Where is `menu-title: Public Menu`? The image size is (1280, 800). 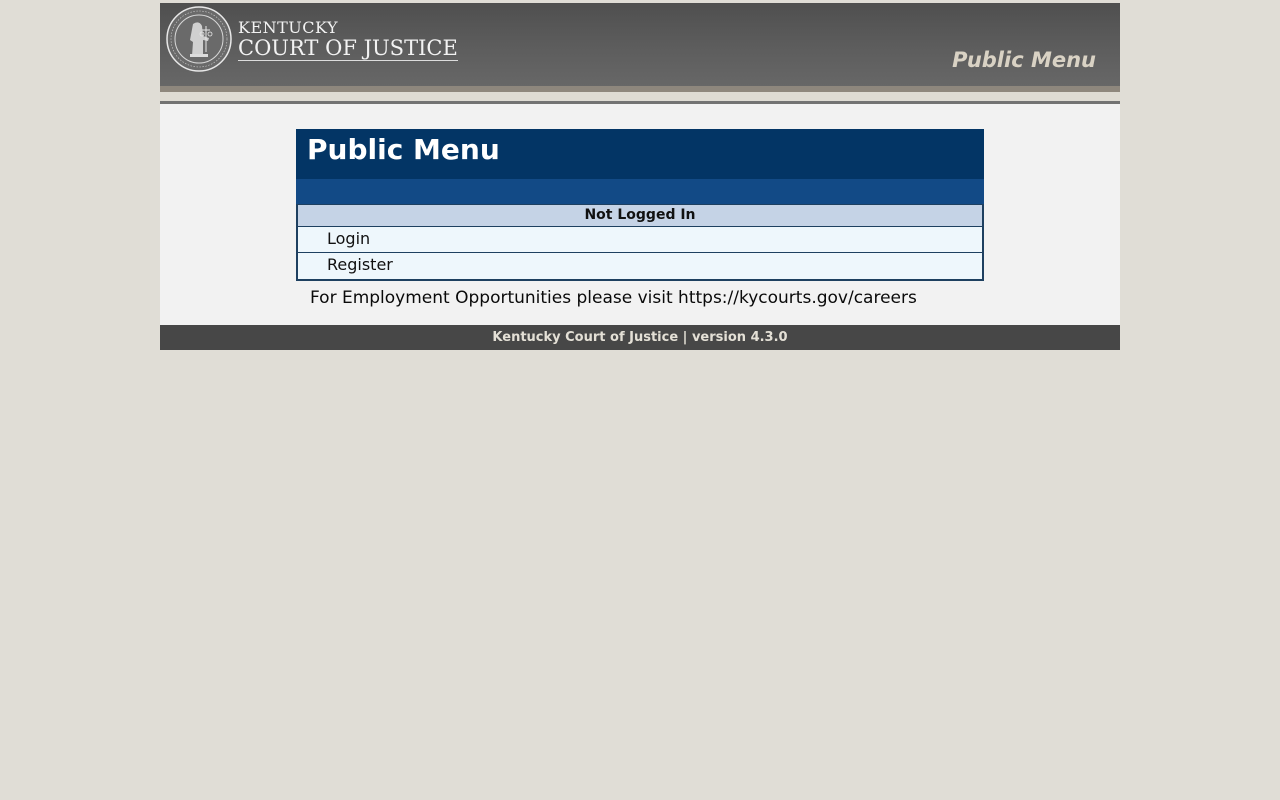 menu-title: Public Menu is located at coordinates (640, 154).